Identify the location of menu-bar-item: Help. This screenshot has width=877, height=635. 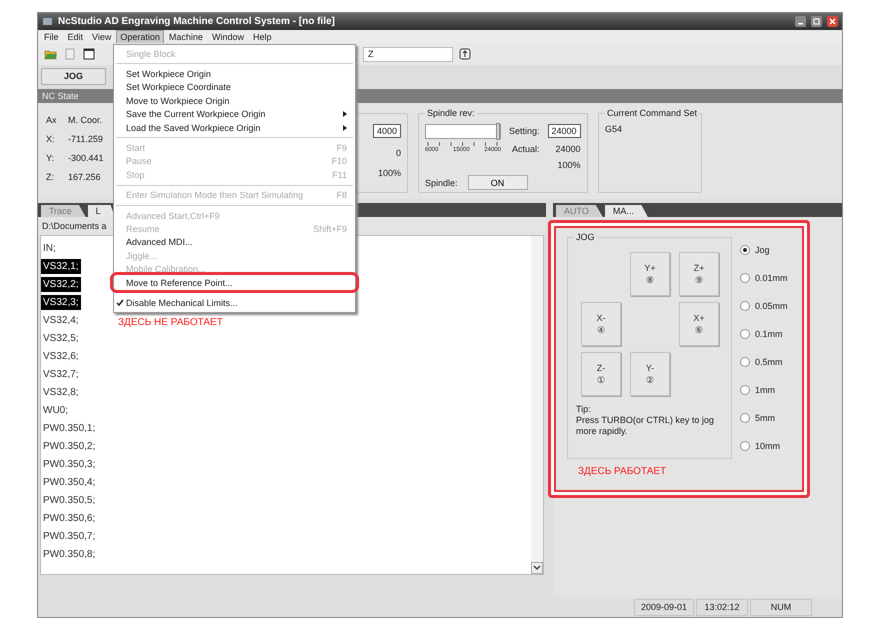
(262, 37).